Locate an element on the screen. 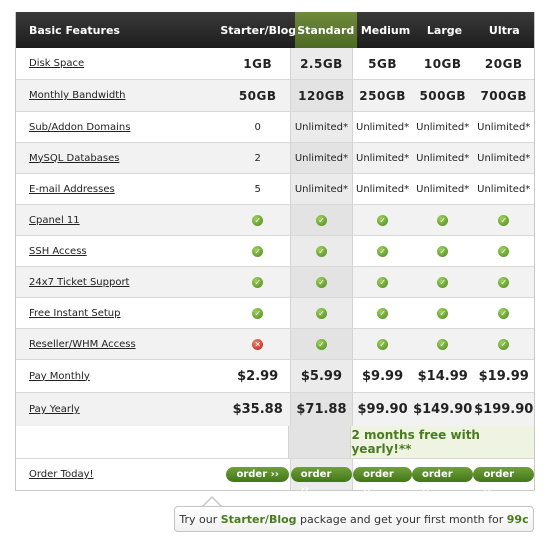 The height and width of the screenshot is (542, 550). value-cell-starter: $35.88 is located at coordinates (257, 409).